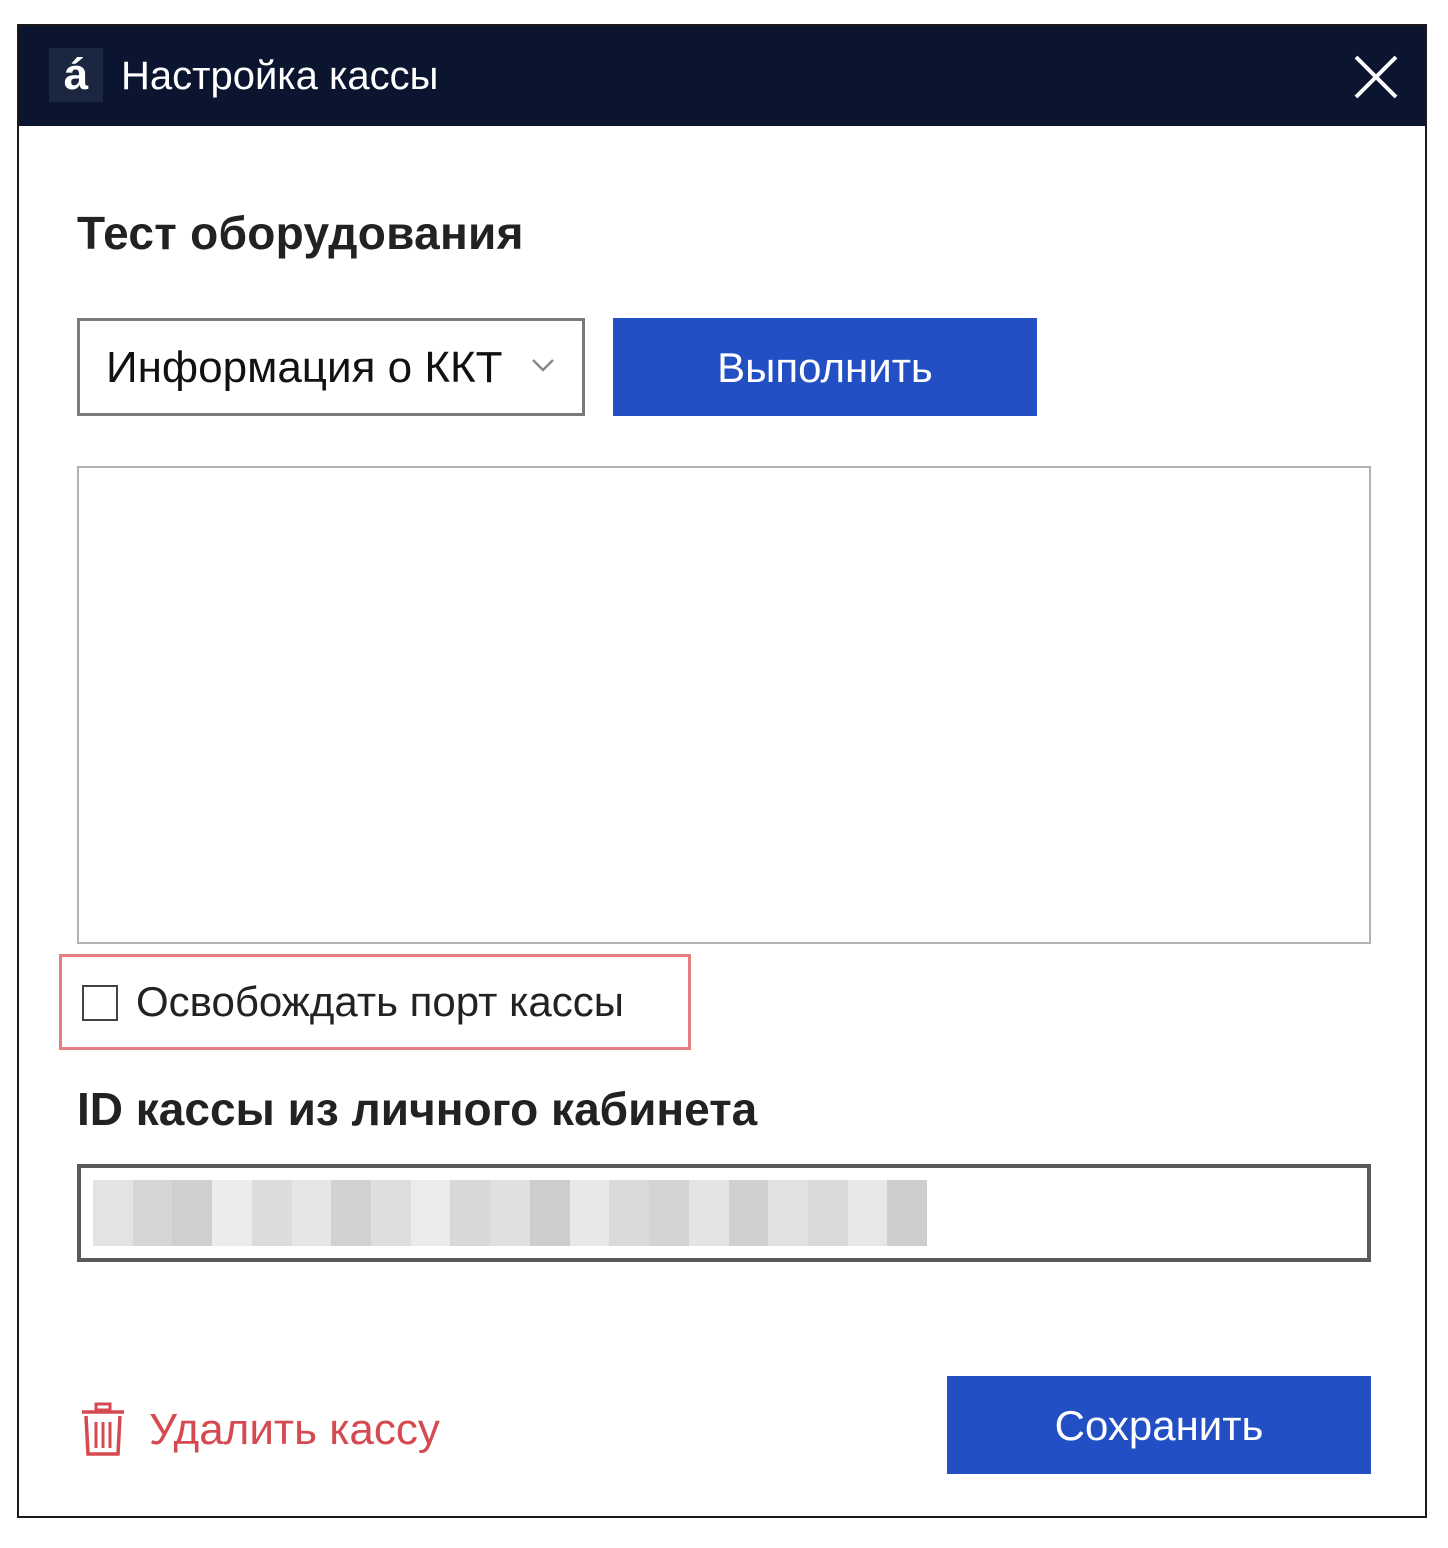 The image size is (1448, 1548). I want to click on test-command-select: Информация о ККТ, so click(331, 367).